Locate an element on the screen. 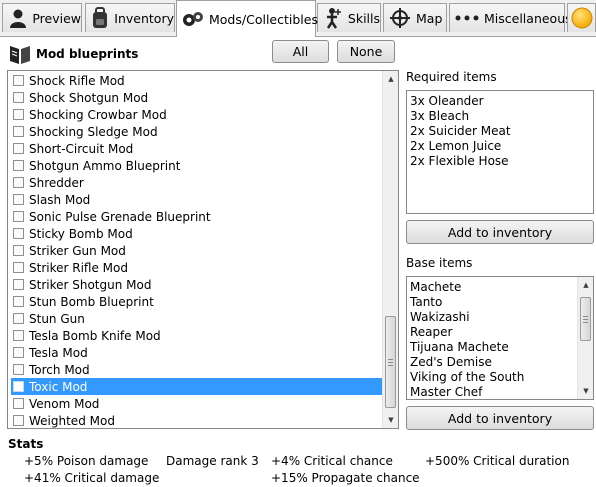 This screenshot has width=596, height=487. select-none-button: None is located at coordinates (366, 51).